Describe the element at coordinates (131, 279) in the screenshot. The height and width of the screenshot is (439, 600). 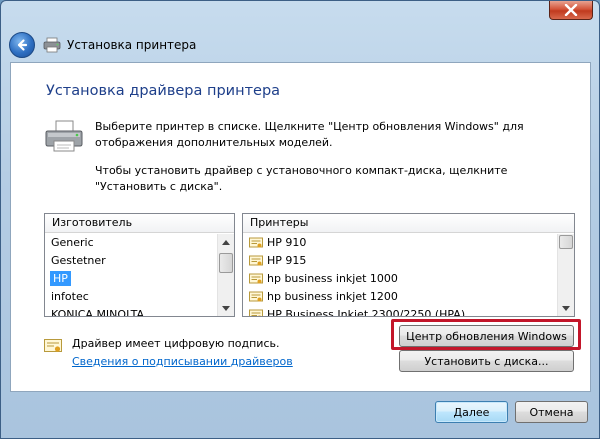
I see `manufacturer-item-selected: HP` at that location.